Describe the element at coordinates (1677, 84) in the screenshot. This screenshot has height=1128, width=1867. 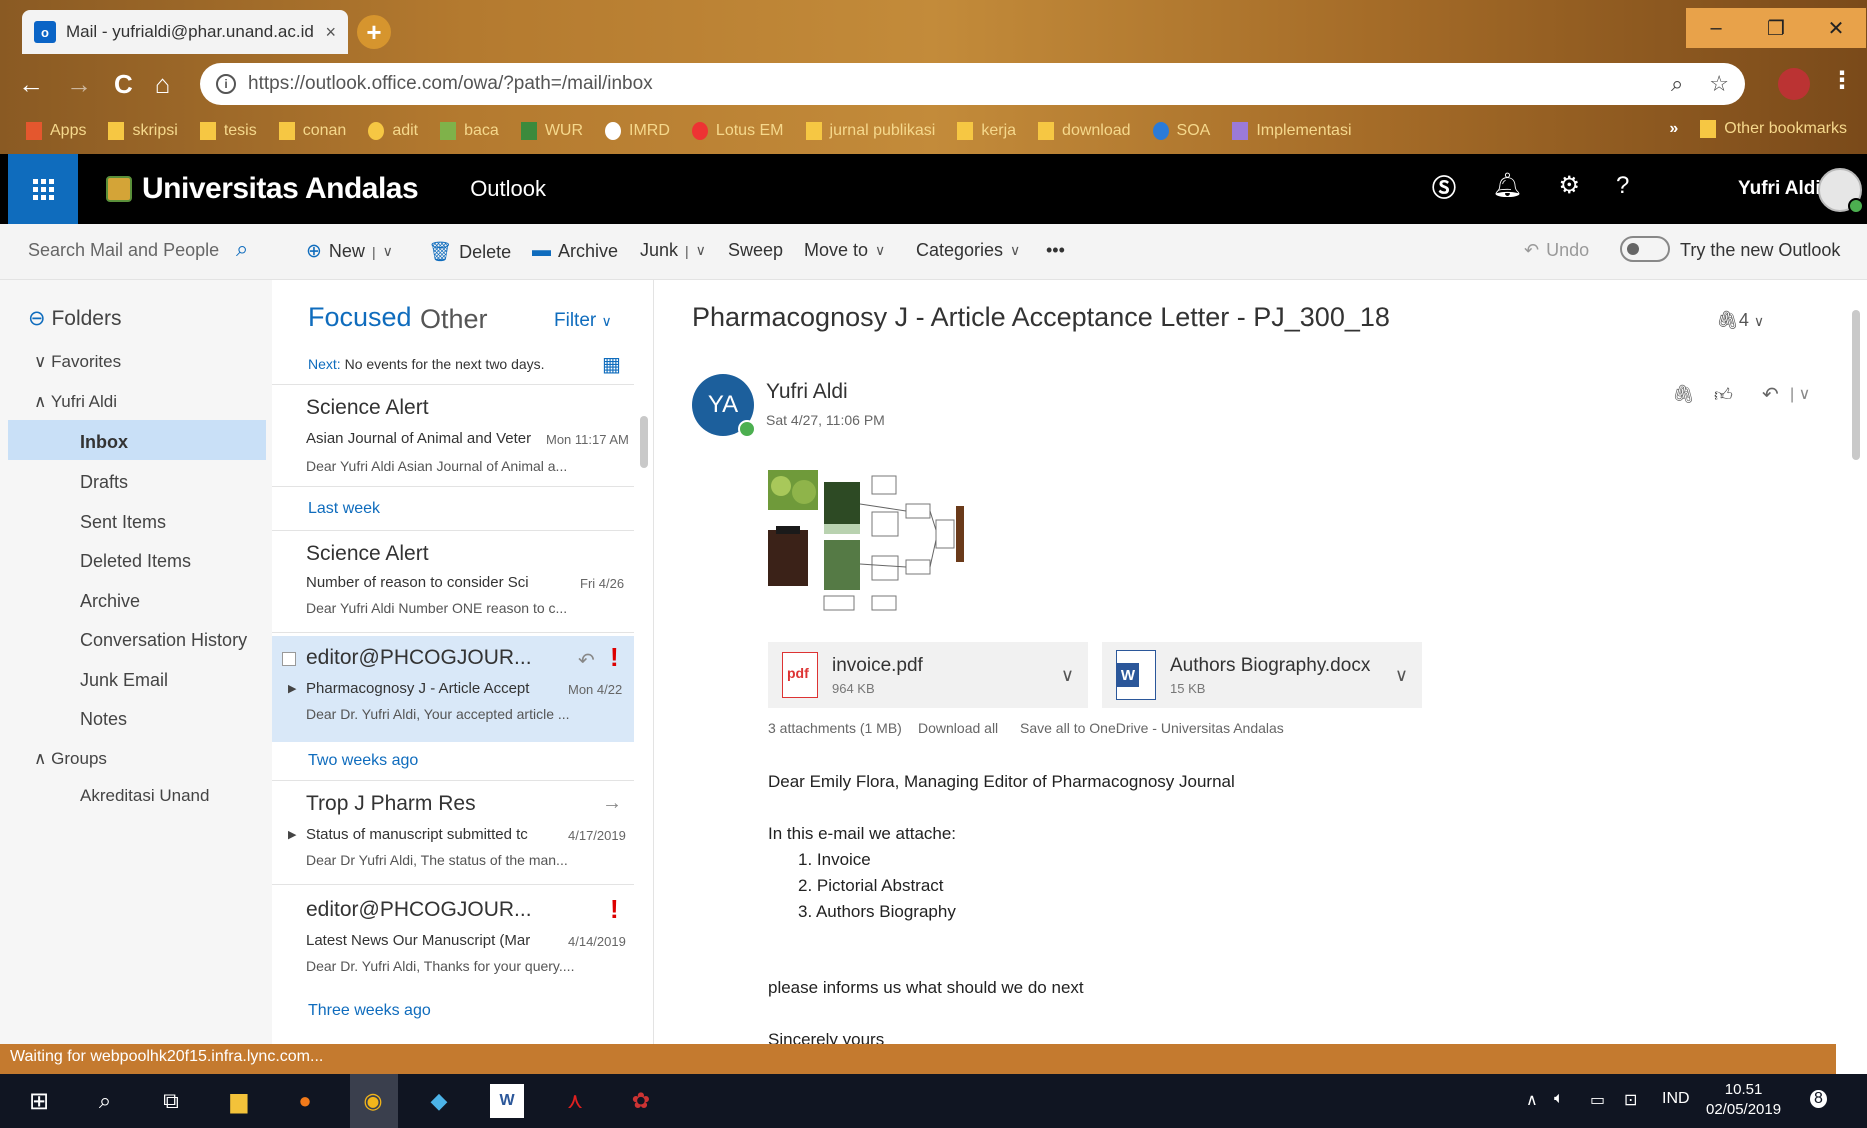
I see `zoom-icon: ⌕` at that location.